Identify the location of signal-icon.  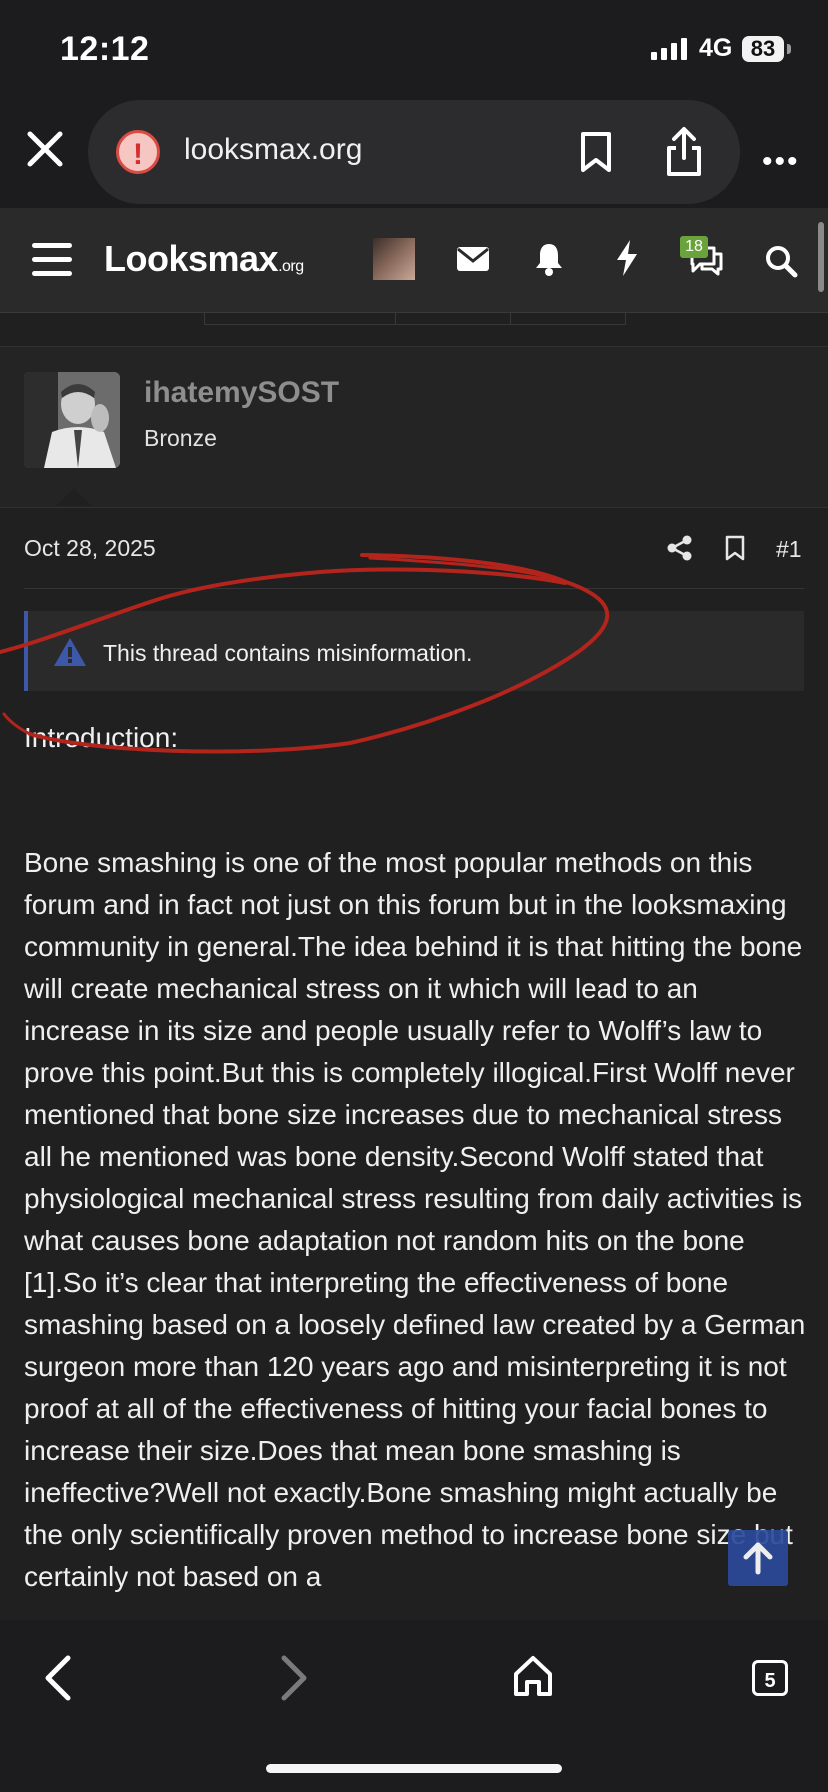
(669, 49).